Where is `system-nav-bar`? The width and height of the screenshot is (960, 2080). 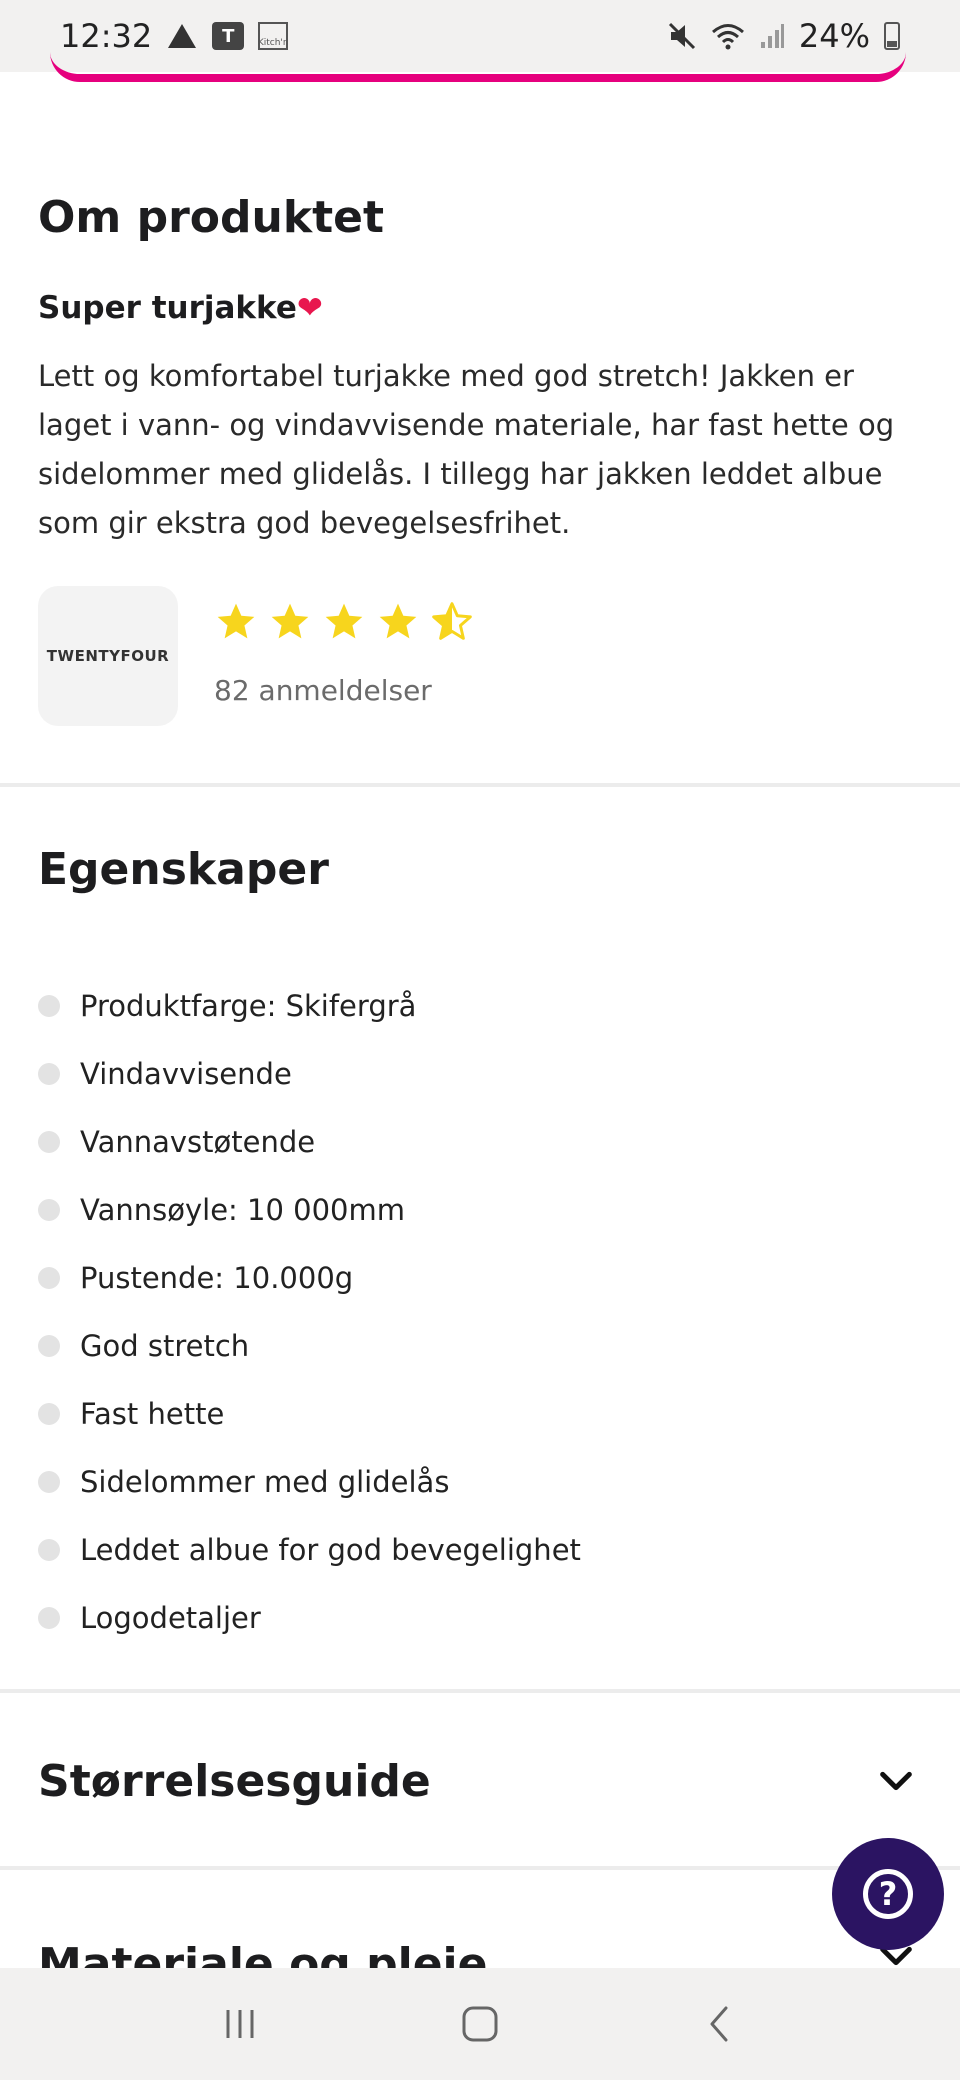 system-nav-bar is located at coordinates (480, 2024).